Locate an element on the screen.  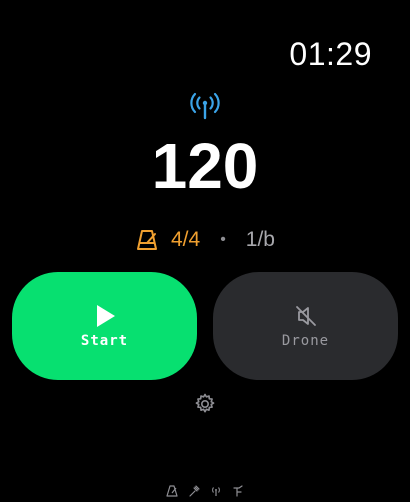
play-icon is located at coordinates (105, 316).